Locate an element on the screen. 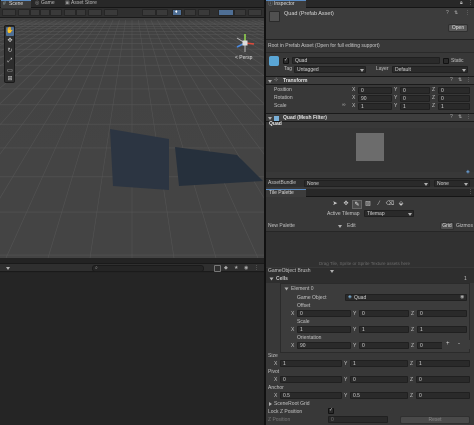  tab-scene: # Scene is located at coordinates (16, 4).